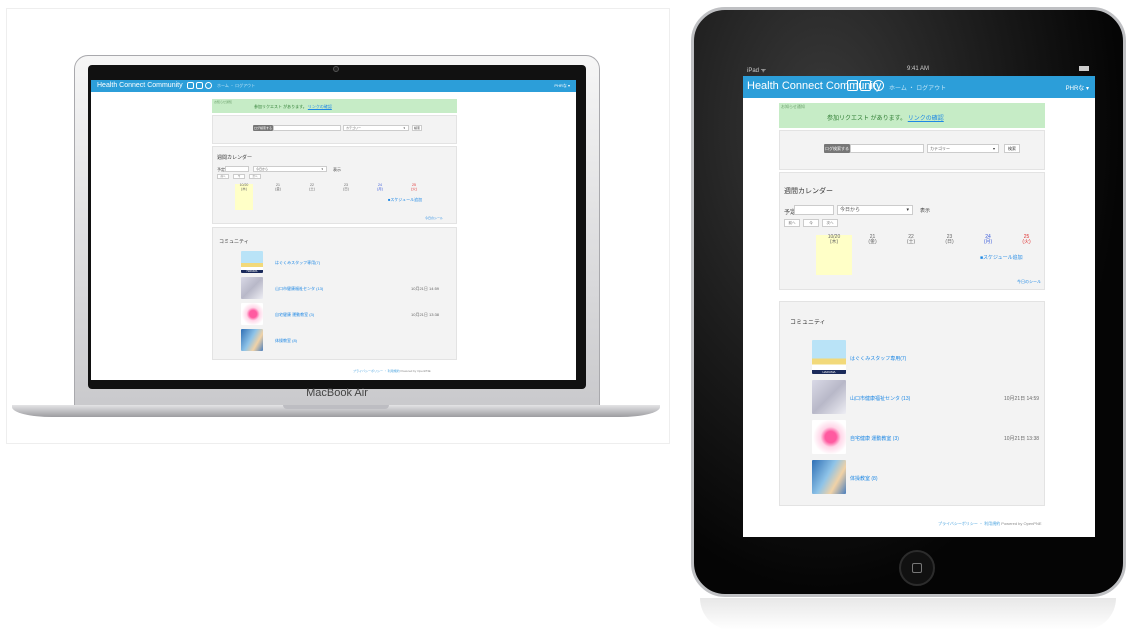 This screenshot has width=1130, height=631. I want to click on battery-icon, so click(1084, 68).